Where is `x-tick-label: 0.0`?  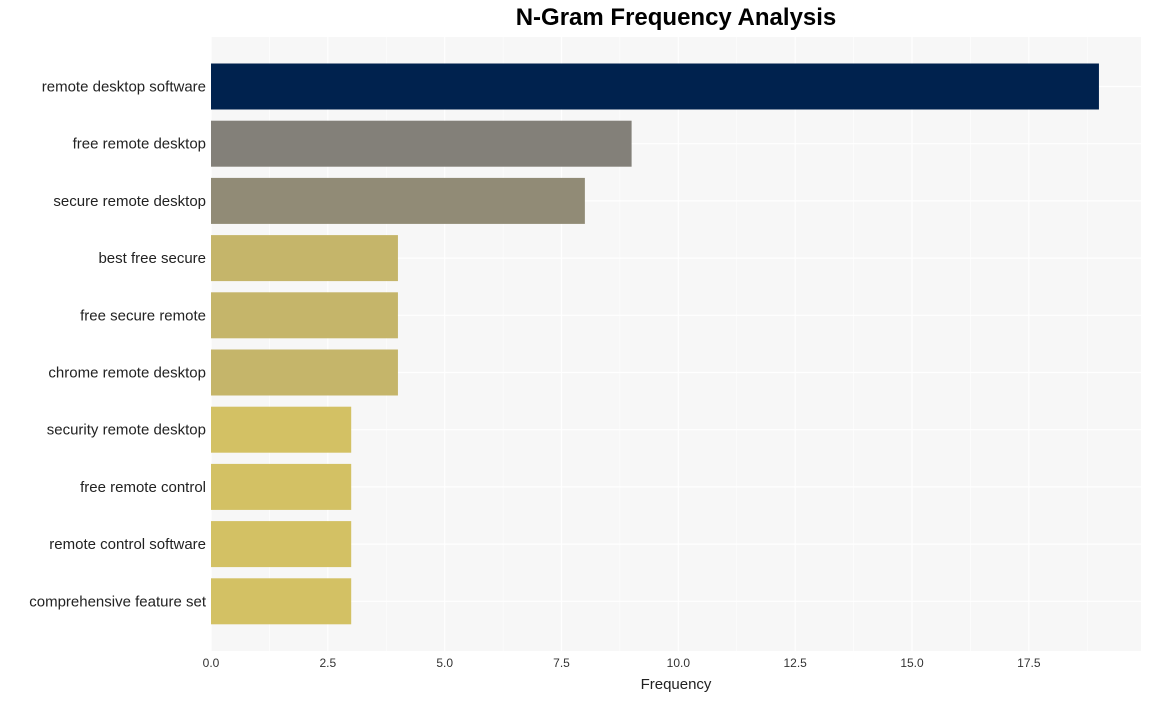
x-tick-label: 0.0 is located at coordinates (211, 663).